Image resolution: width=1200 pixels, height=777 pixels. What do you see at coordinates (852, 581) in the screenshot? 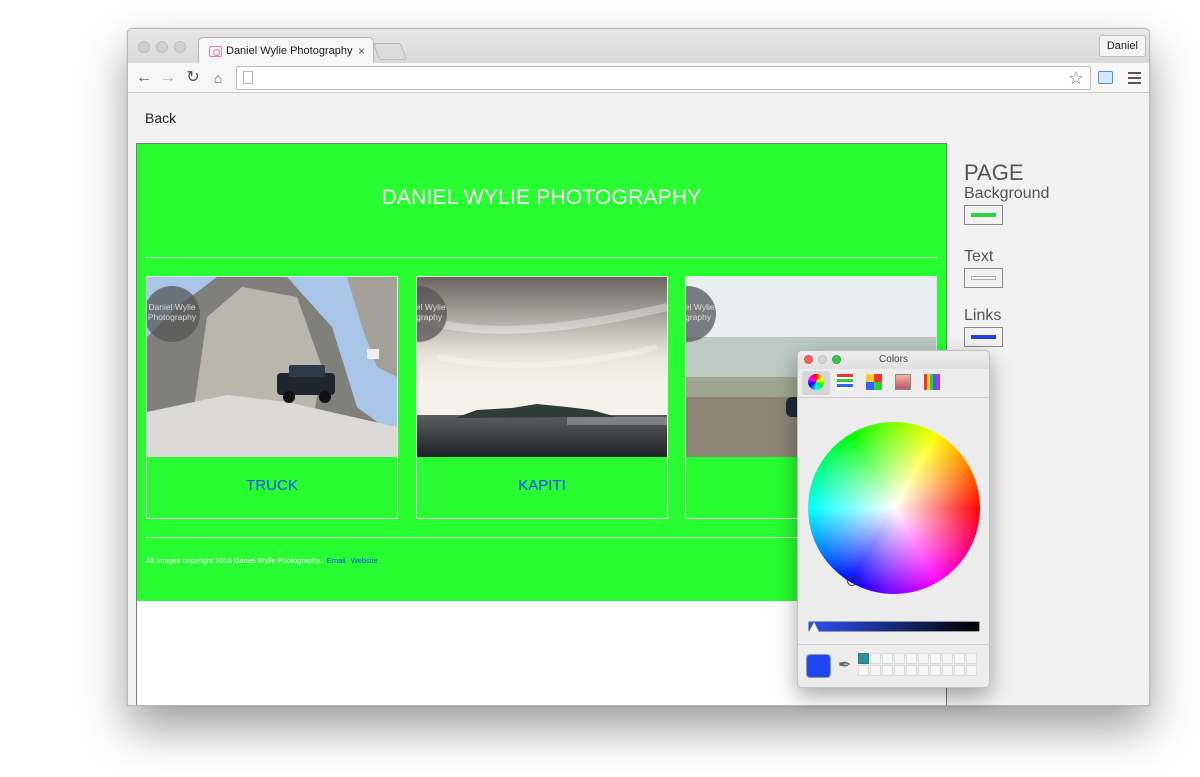
I see `color-wheel-cursor` at bounding box center [852, 581].